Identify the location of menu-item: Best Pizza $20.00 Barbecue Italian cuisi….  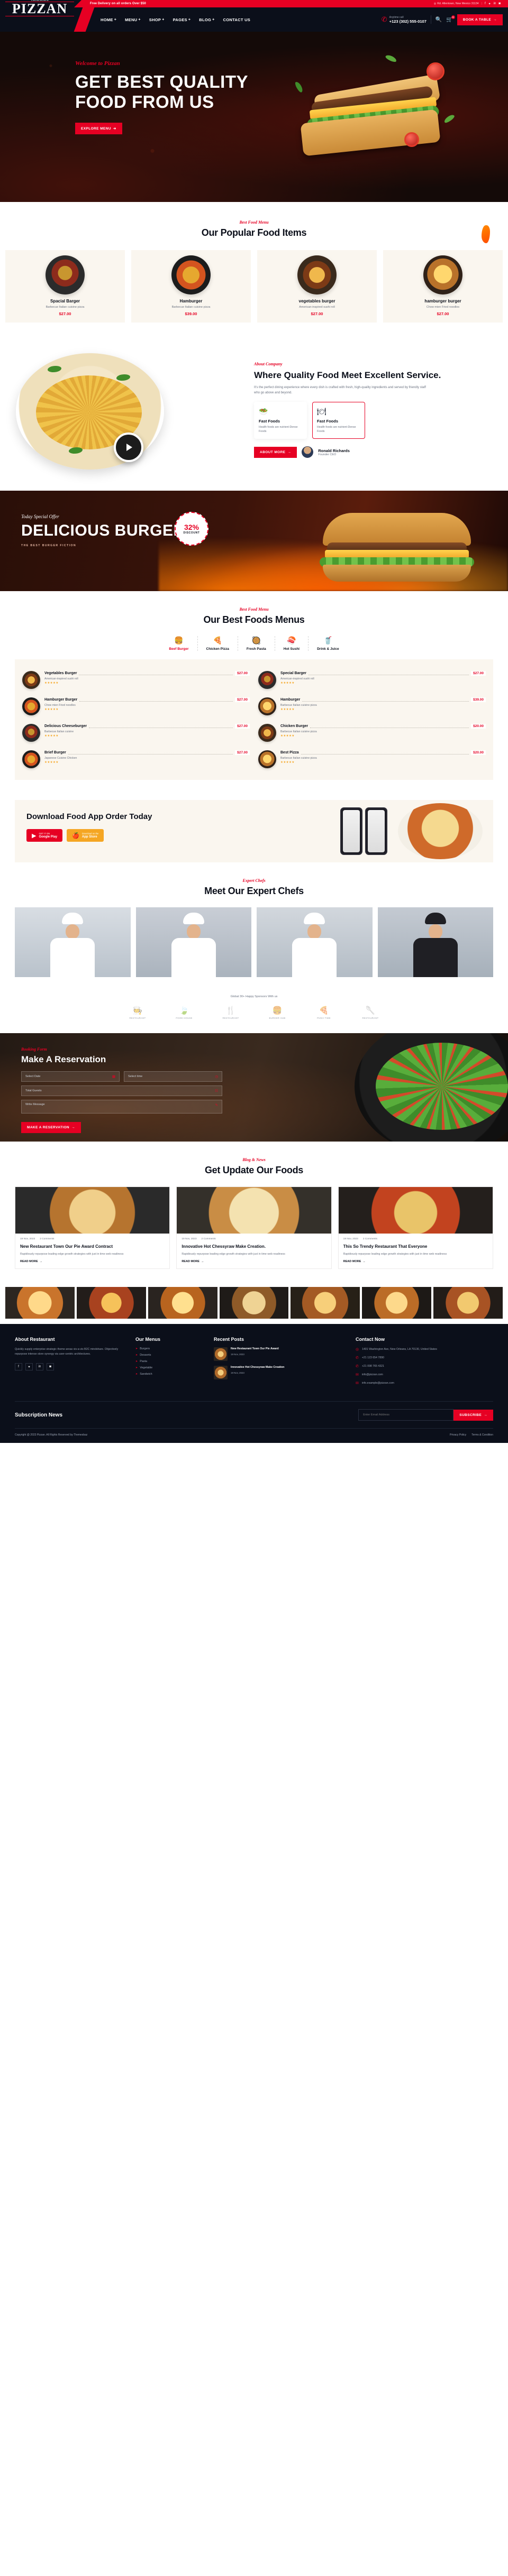
(372, 759).